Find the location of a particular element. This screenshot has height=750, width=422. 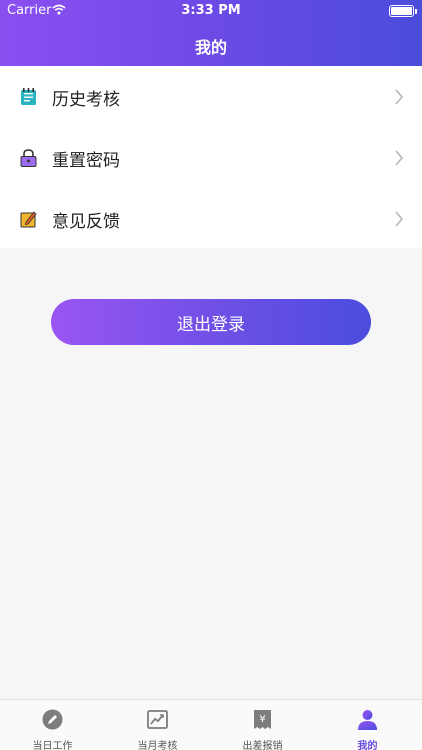

receipt-icon: ¥ is located at coordinates (262, 719).